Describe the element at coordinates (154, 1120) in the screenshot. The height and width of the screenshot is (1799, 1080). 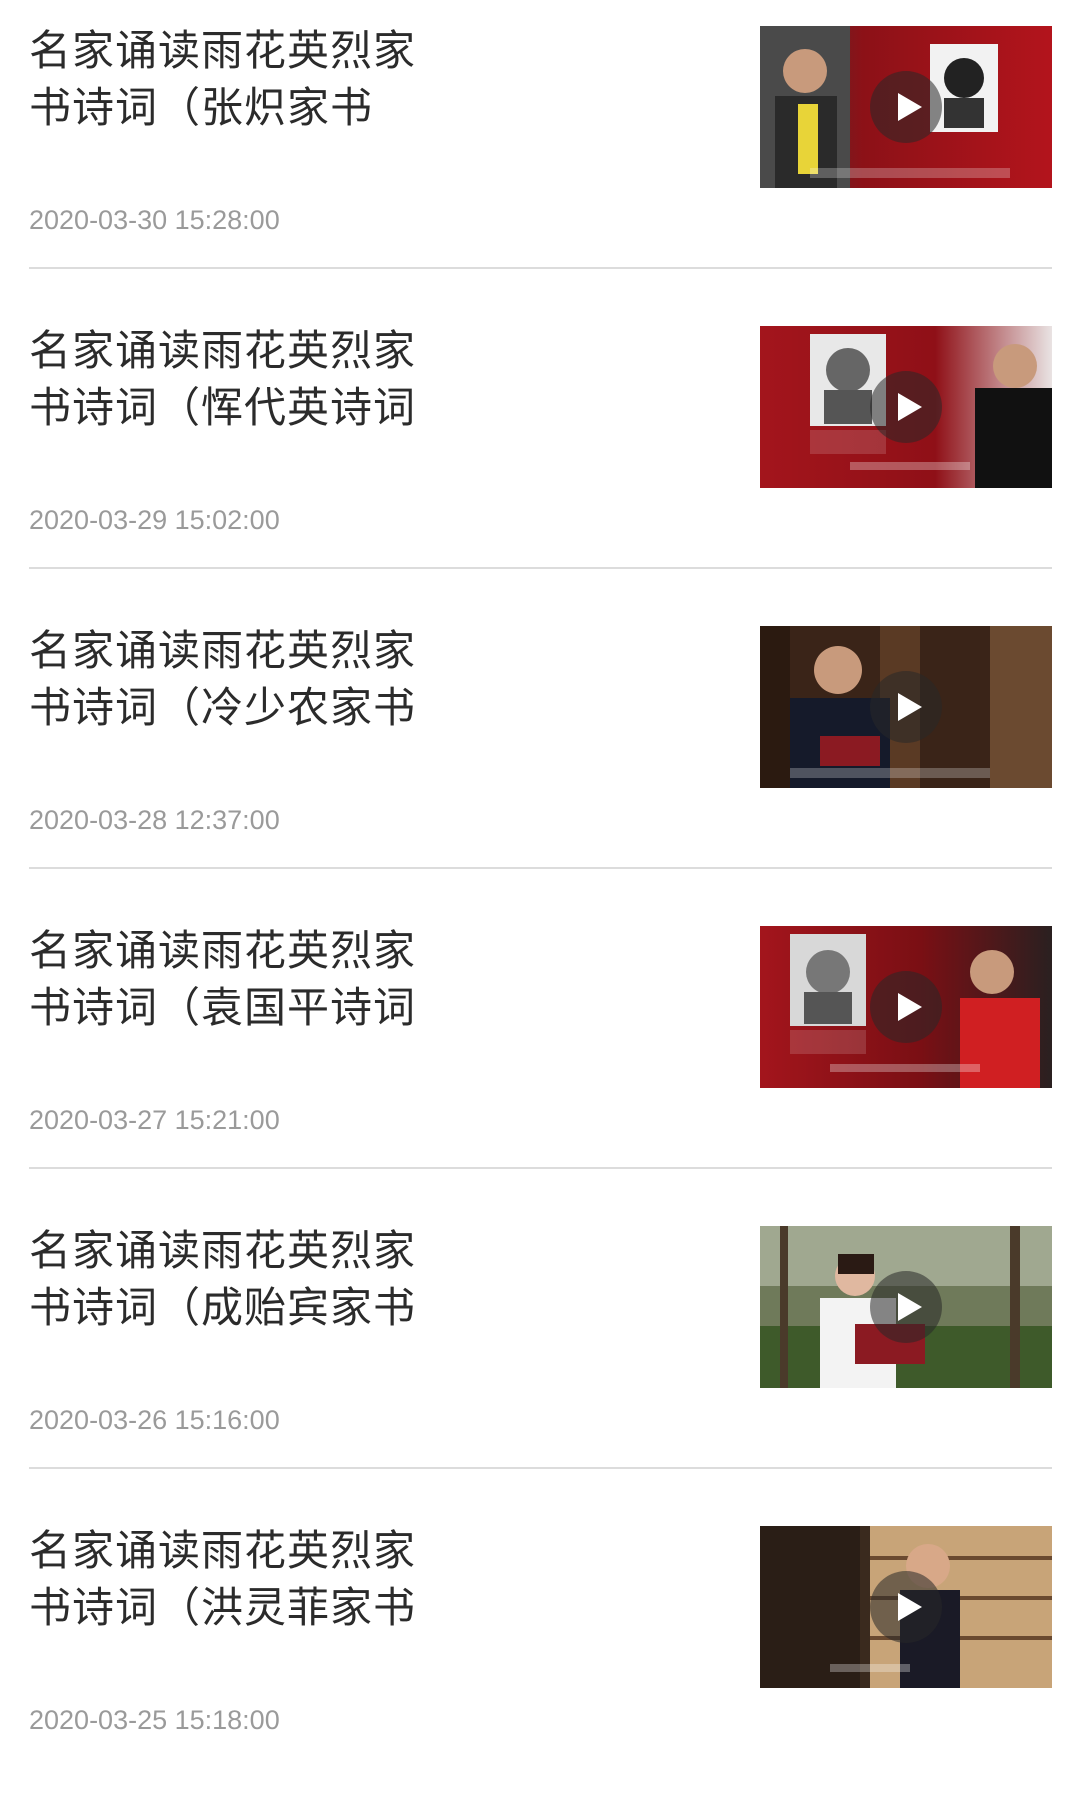
I see `publish-date: 2020-03-27 15:21:00` at that location.